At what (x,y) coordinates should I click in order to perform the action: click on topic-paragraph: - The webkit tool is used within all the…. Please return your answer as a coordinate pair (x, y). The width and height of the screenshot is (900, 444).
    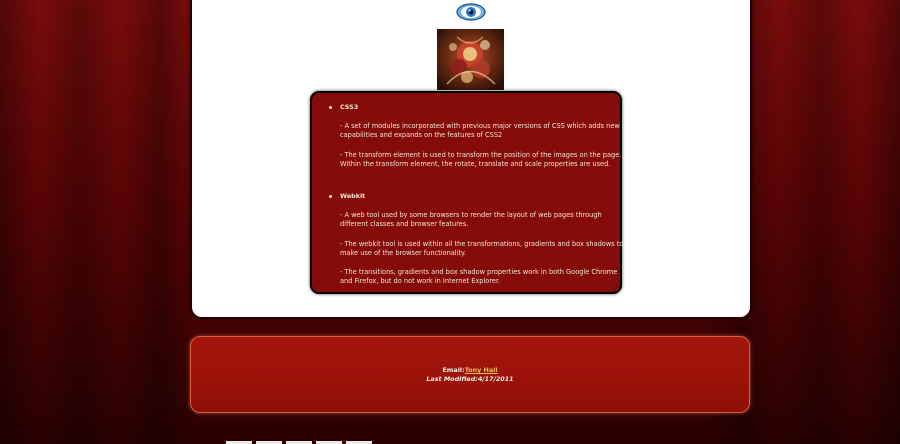
    Looking at the image, I should click on (482, 248).